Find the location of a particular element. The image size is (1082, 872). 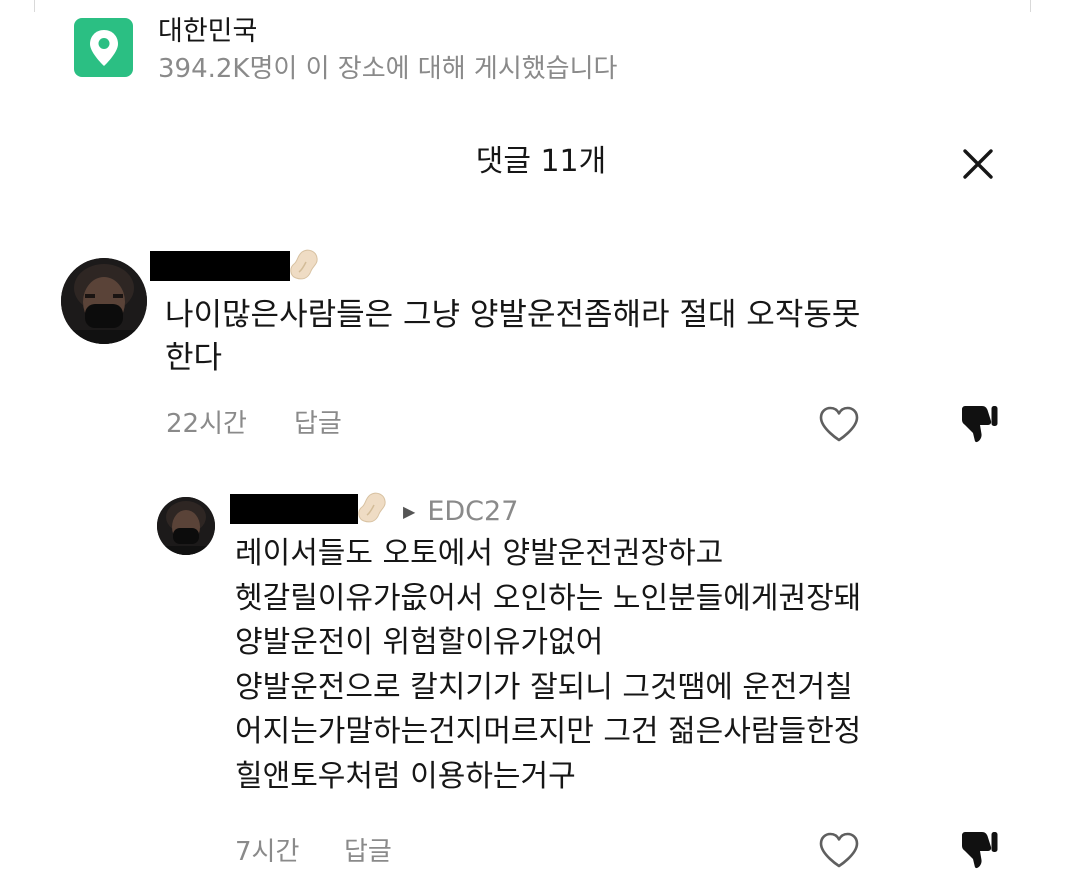

frame-edge-right is located at coordinates (1030, 6).